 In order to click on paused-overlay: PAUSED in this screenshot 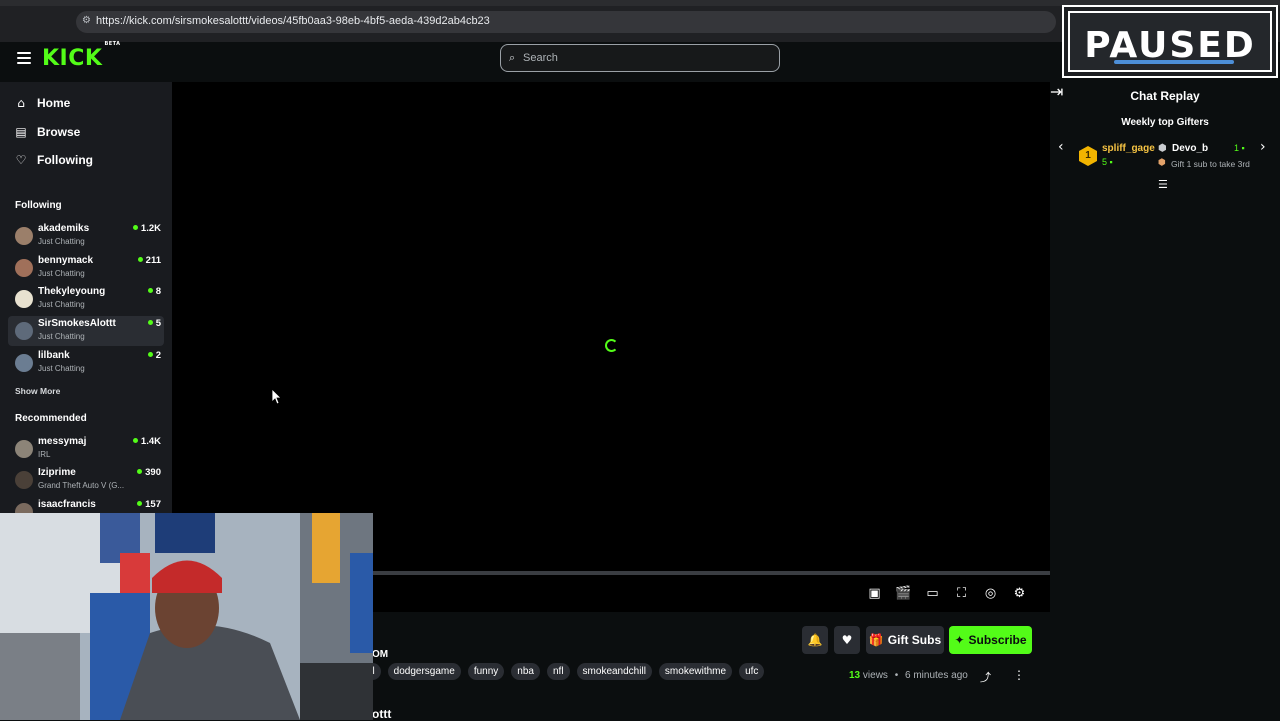, I will do `click(1170, 41)`.